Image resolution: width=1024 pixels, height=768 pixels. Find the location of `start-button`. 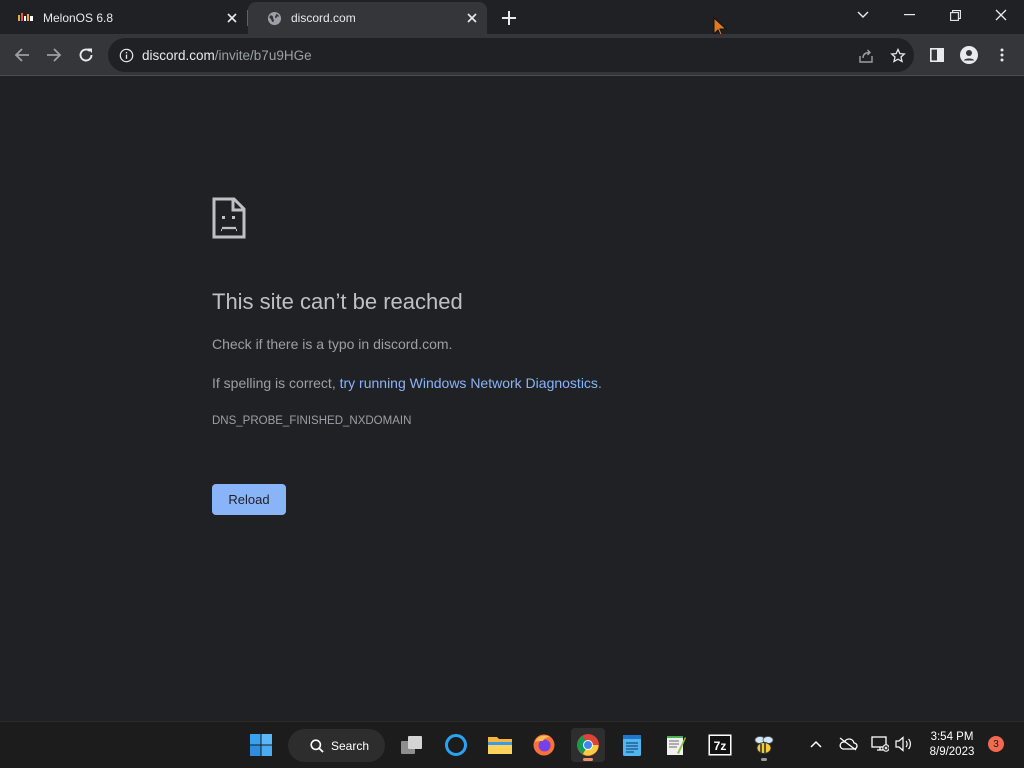

start-button is located at coordinates (261, 745).